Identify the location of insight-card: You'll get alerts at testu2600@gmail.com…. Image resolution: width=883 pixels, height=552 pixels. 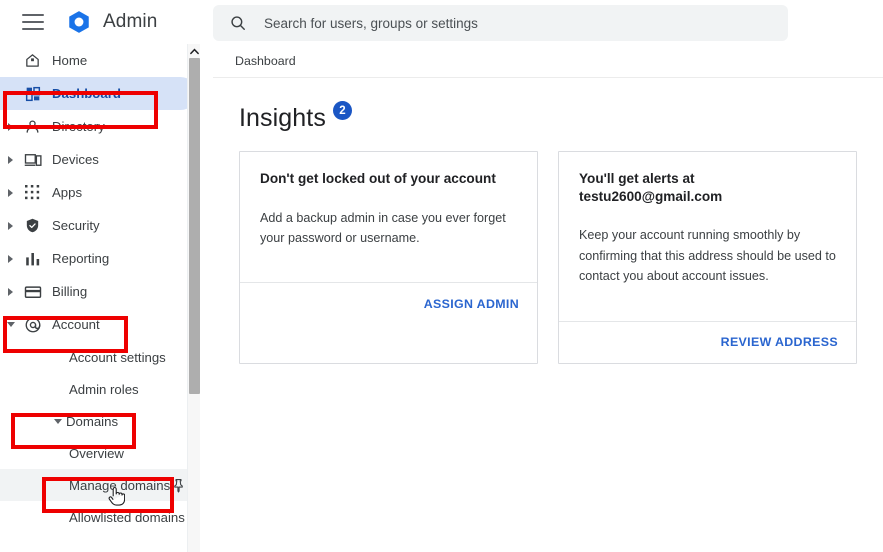
(707, 257).